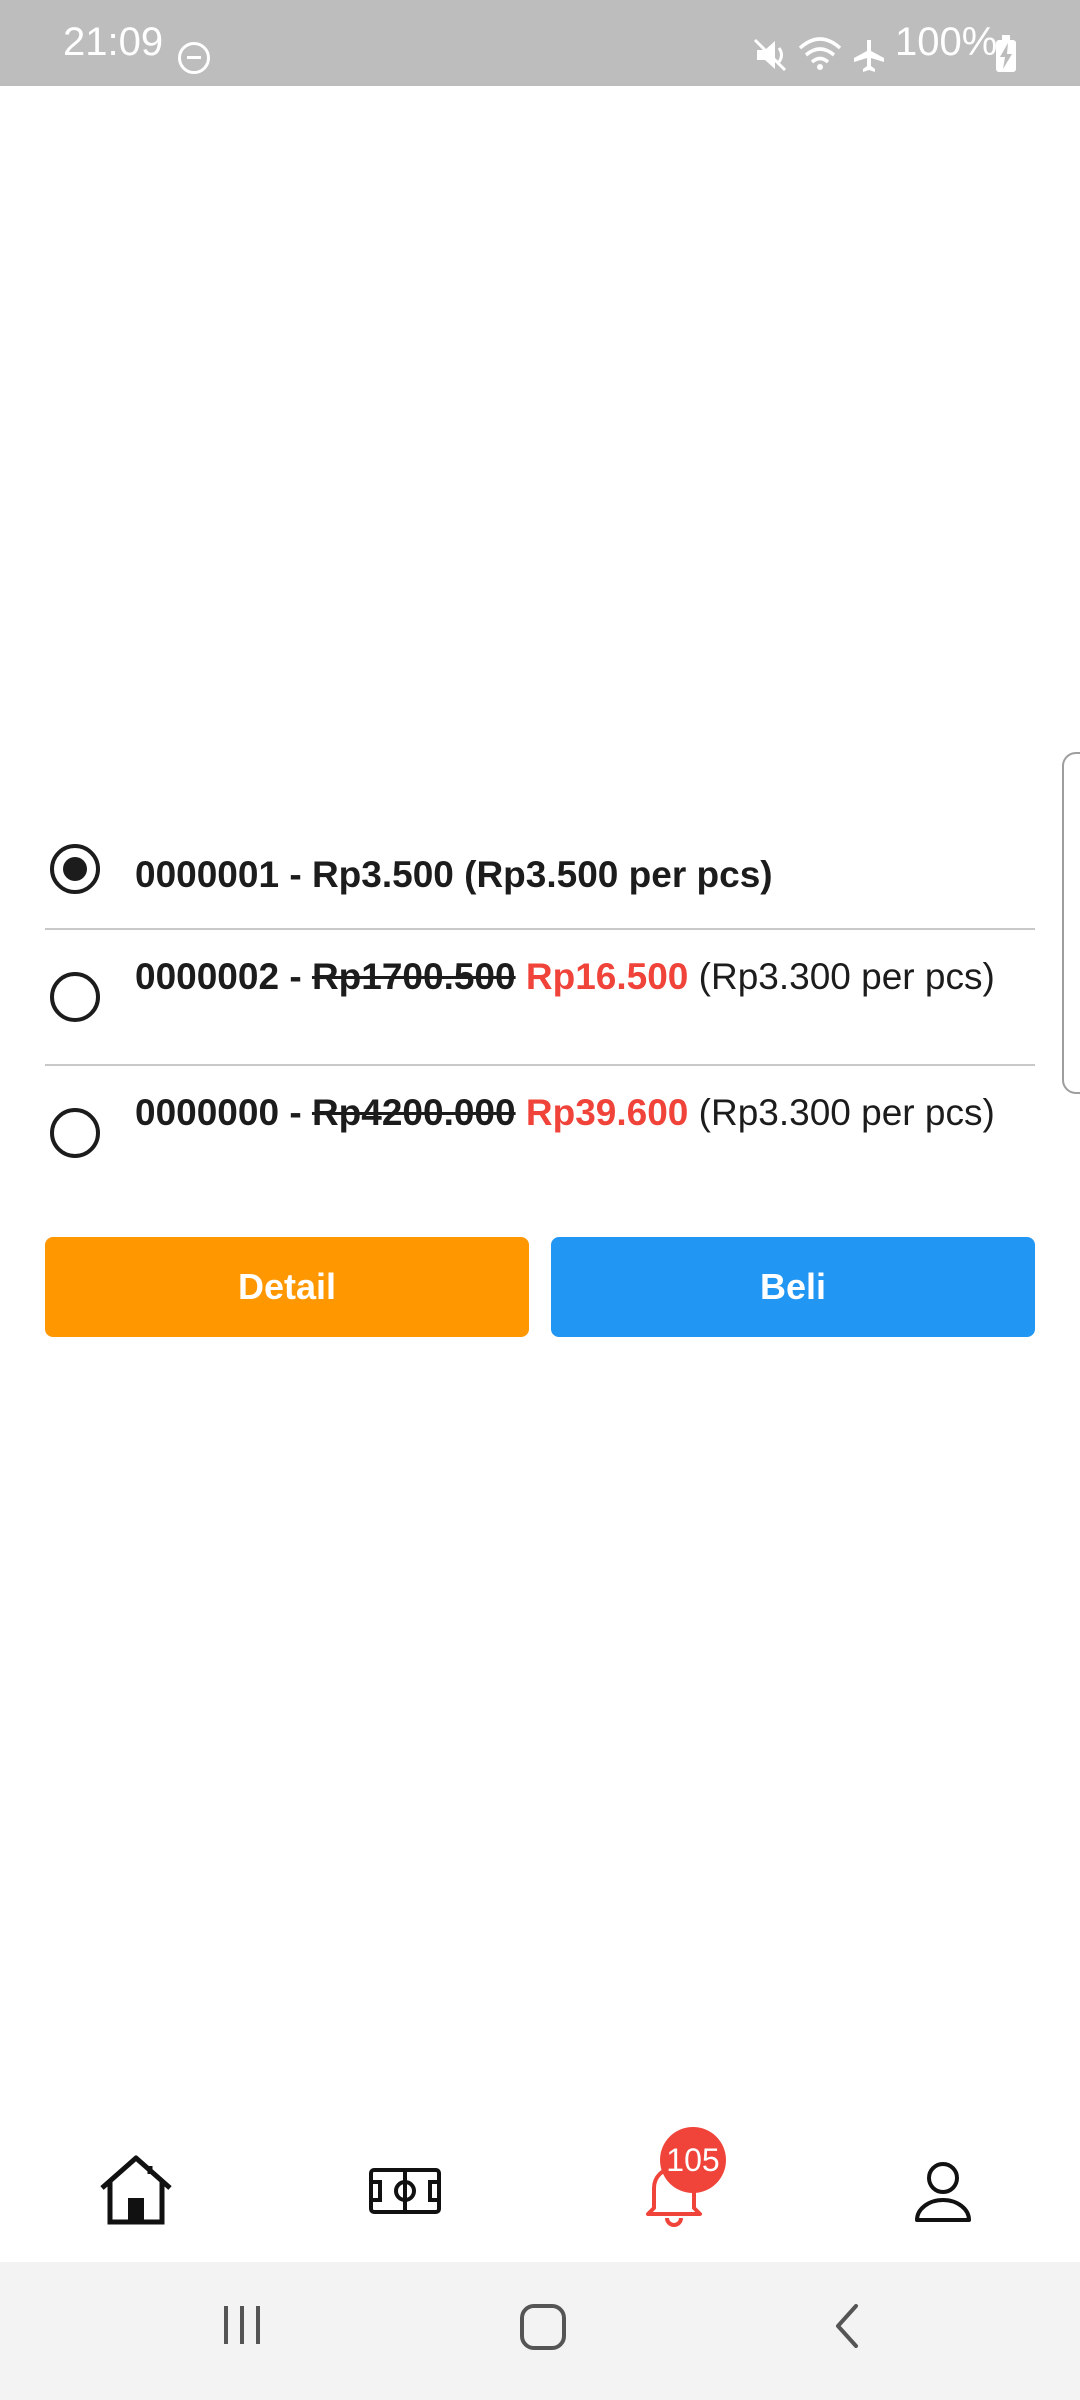 The width and height of the screenshot is (1080, 2400). I want to click on system-navigation-bar, so click(540, 2331).